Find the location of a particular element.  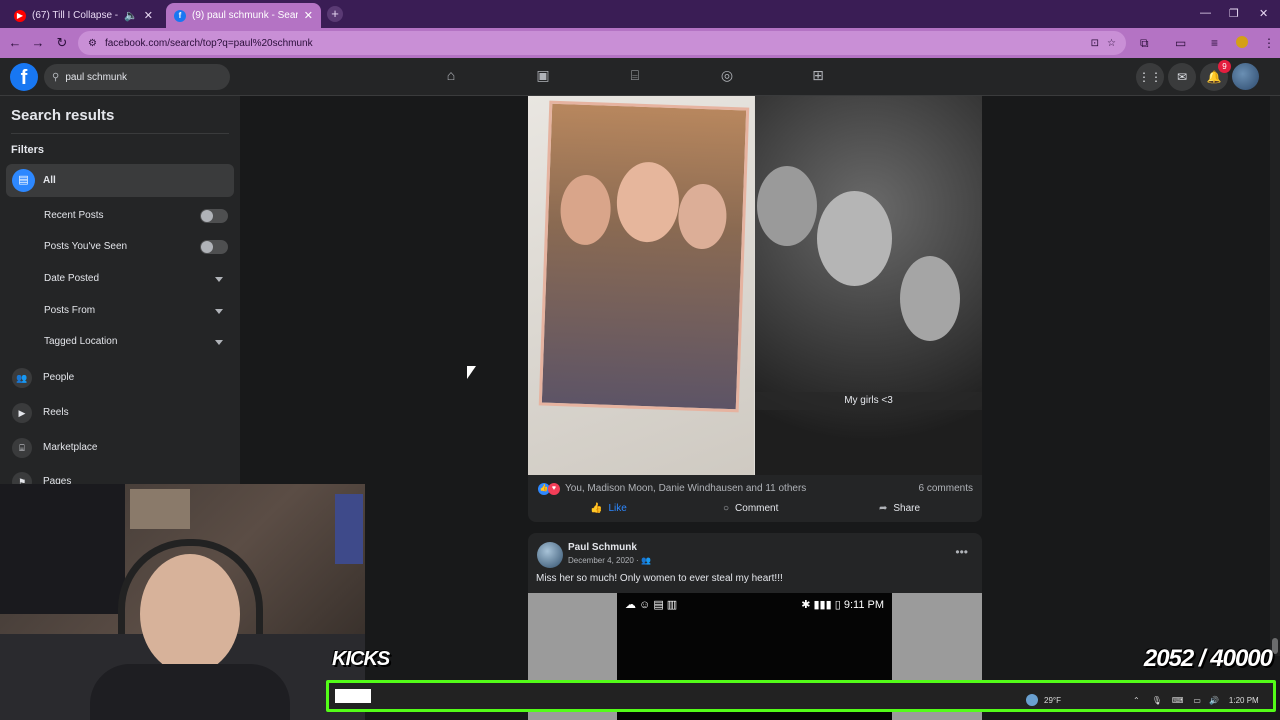

filter-tagged-location: Tagged Location is located at coordinates (80, 341).